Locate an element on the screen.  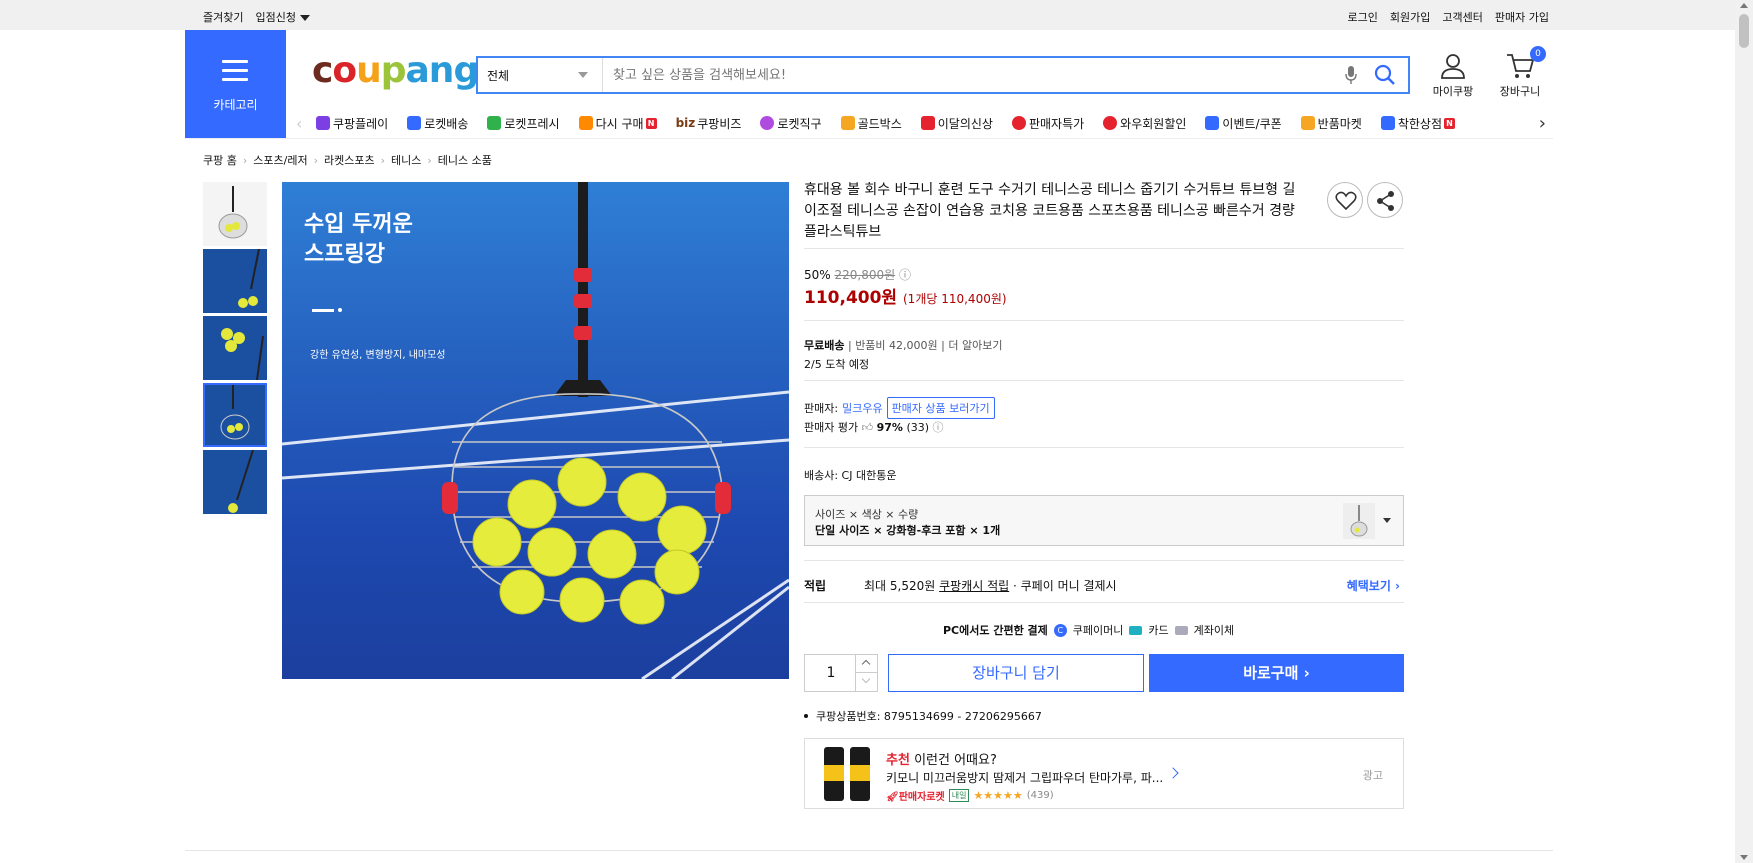
seller-products-button: 판매자 상품 보러가기 is located at coordinates (940, 408).